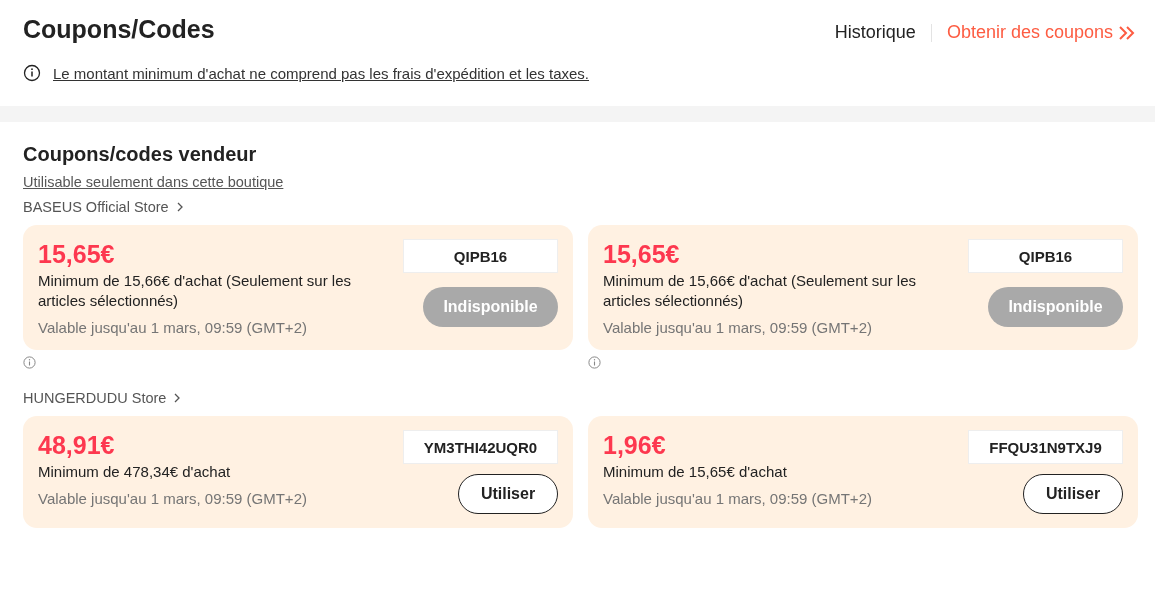  I want to click on section-title: Coupons/codes vendeur, so click(140, 154).